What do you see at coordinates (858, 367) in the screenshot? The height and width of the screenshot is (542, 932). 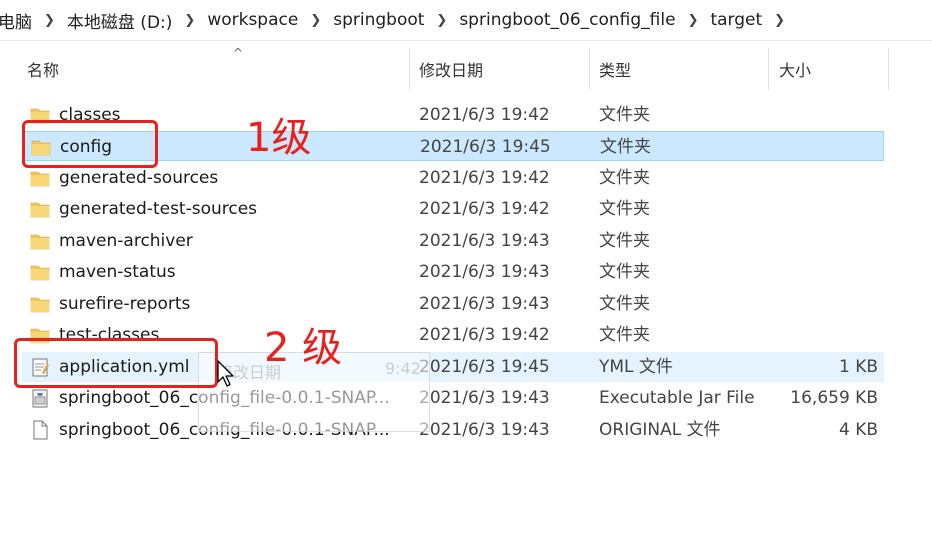 I see `file-size: 1 KB` at bounding box center [858, 367].